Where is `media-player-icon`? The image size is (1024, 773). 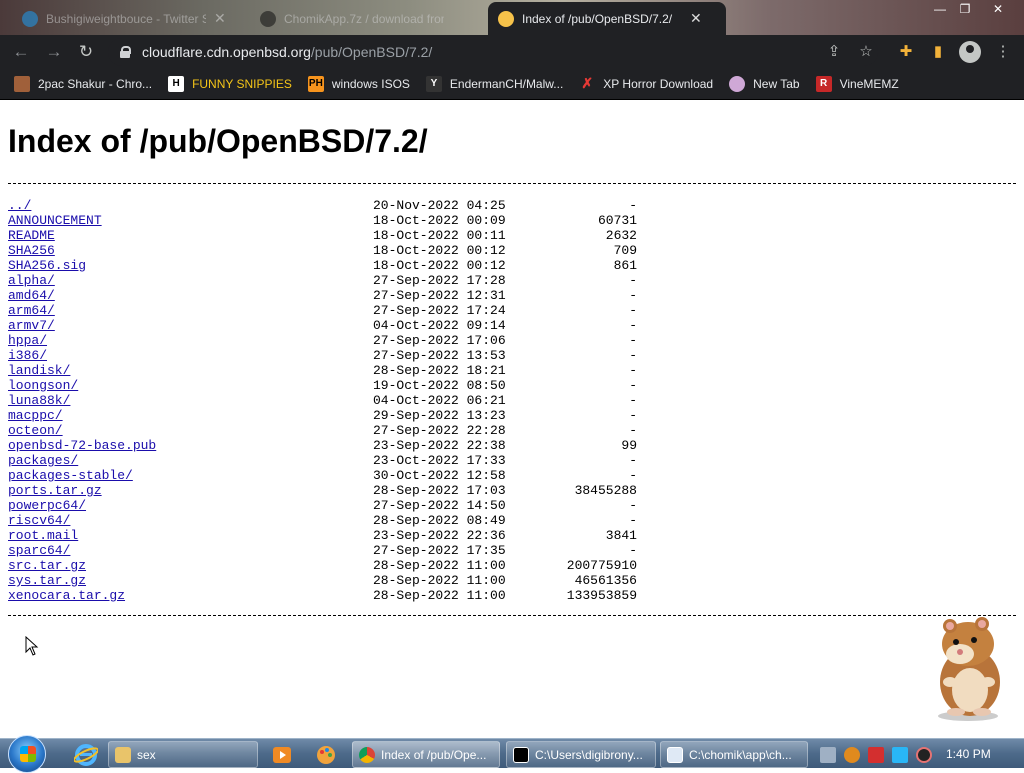
media-player-icon is located at coordinates (282, 754).